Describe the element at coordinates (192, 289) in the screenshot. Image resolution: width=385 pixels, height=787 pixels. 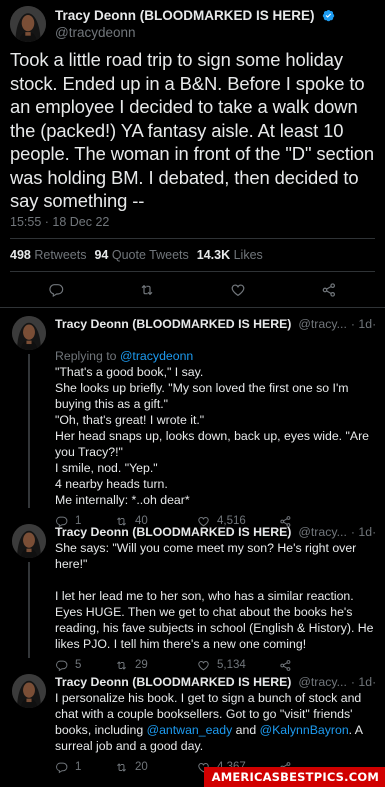
I see `main-action-bar` at that location.